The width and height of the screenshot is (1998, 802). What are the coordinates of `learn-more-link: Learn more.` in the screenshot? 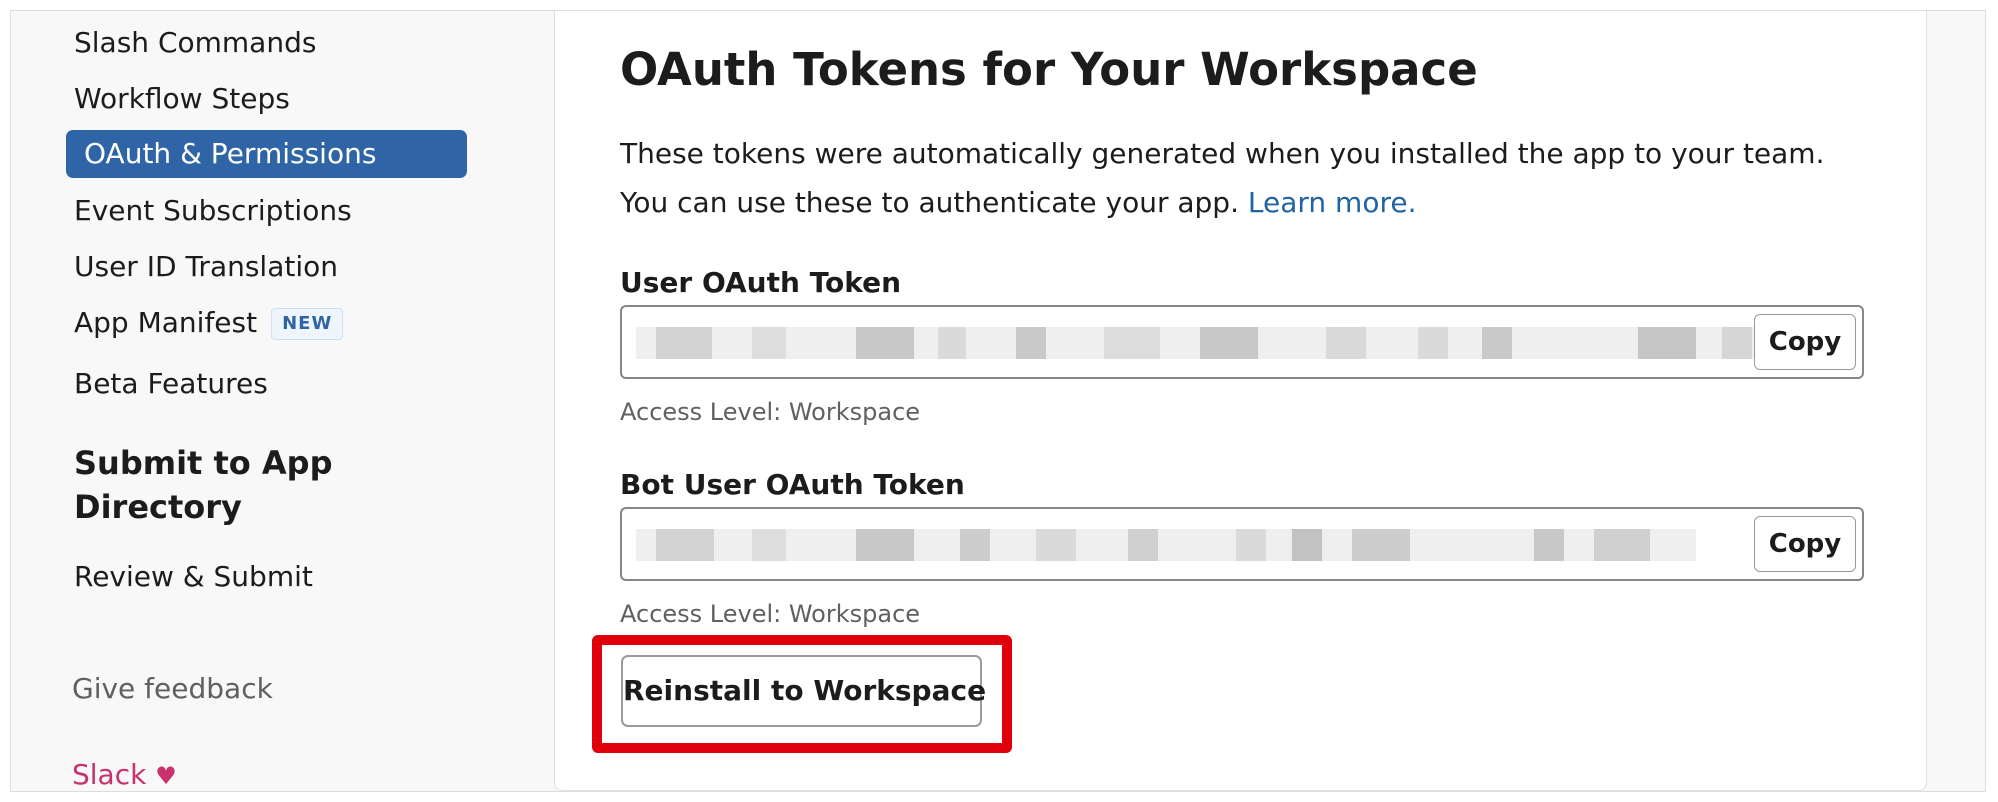 It's located at (1332, 202).